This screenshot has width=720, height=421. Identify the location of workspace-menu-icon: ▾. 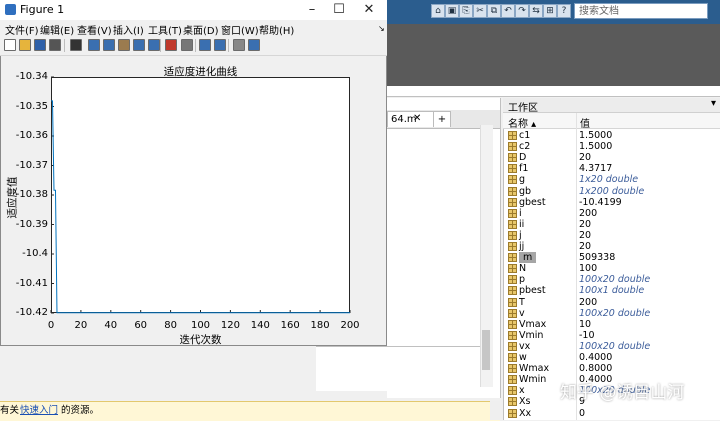
(713, 103).